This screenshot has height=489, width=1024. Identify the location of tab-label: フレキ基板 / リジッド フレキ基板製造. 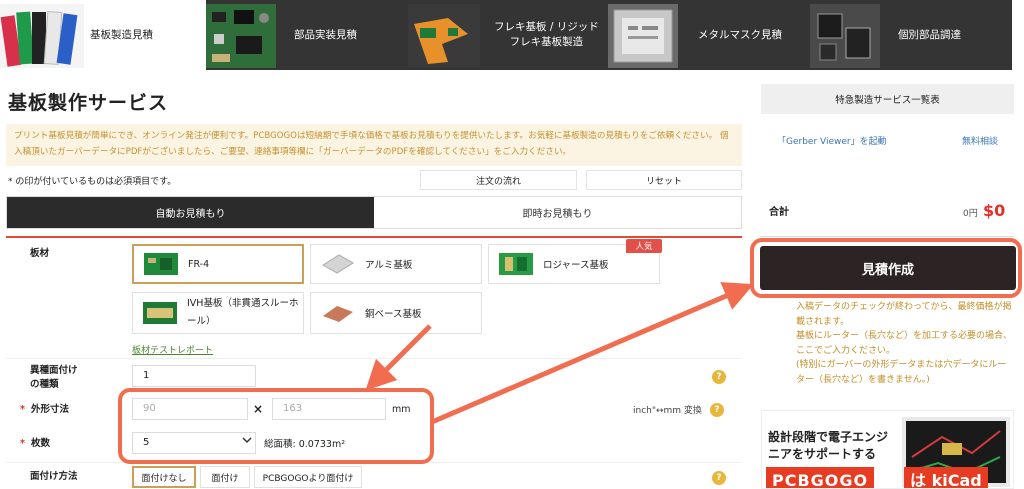
(546, 35).